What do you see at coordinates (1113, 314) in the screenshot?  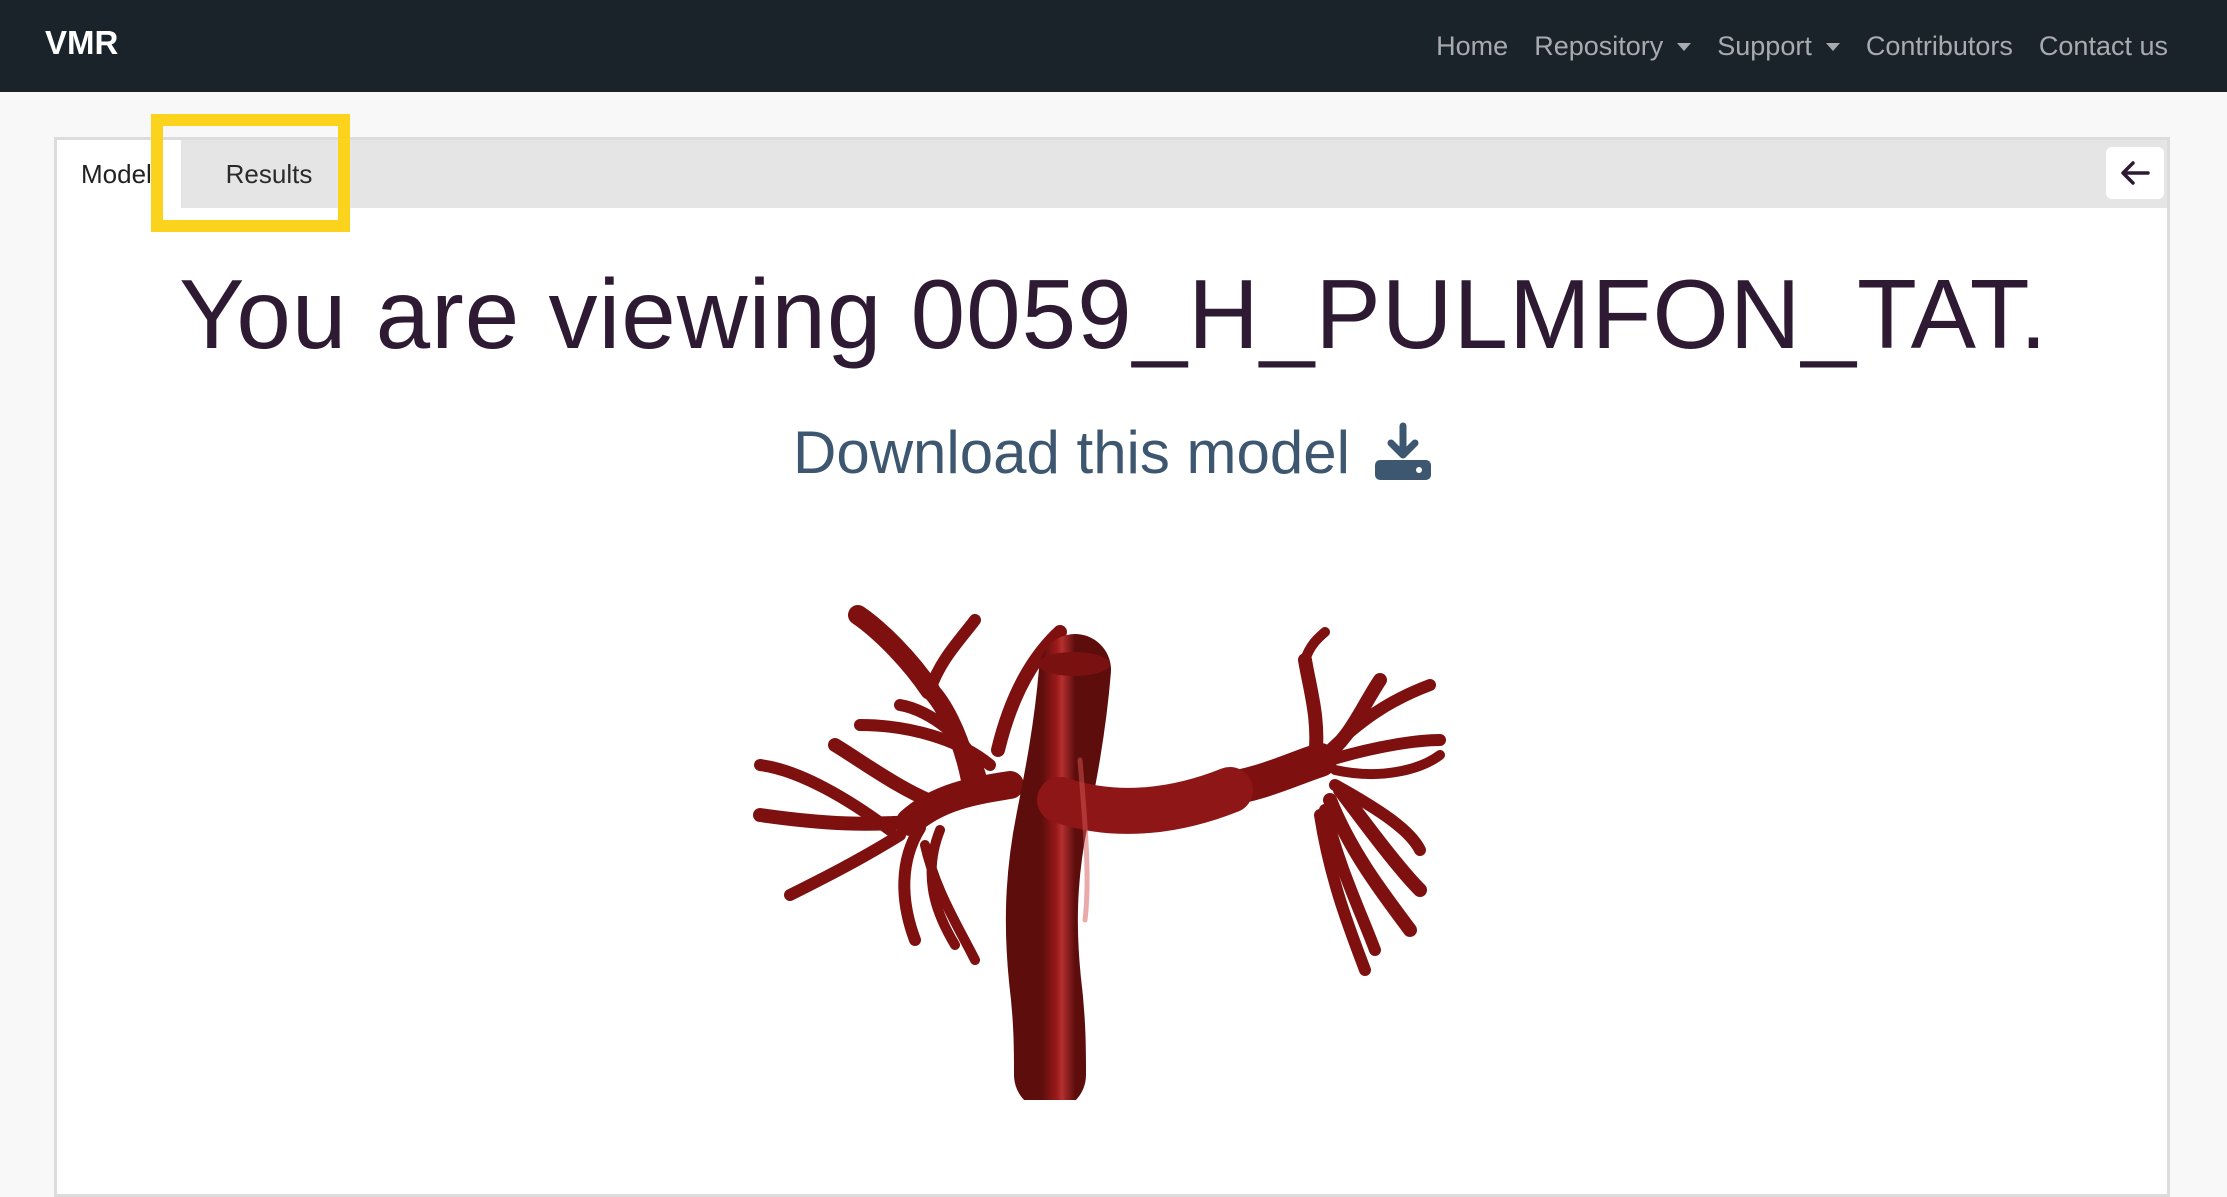 I see `page-title: You are viewing 0059_H_PULMFON_TAT.` at bounding box center [1113, 314].